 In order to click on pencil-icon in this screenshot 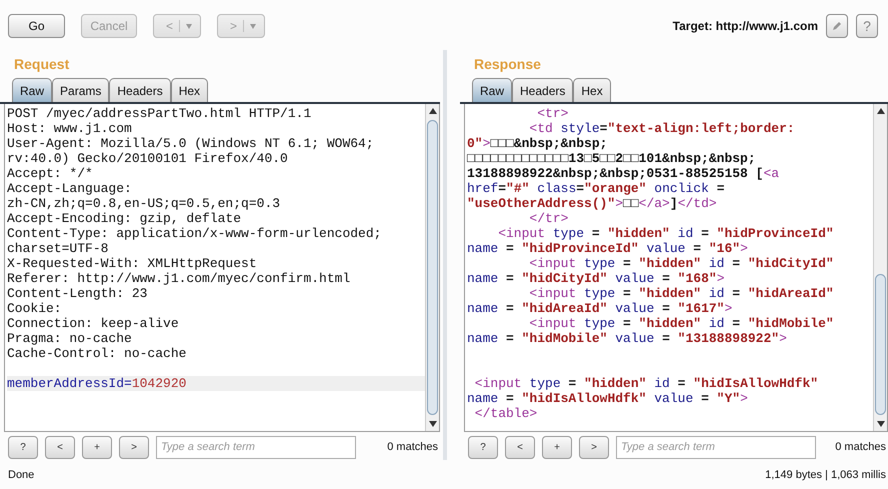, I will do `click(837, 26)`.